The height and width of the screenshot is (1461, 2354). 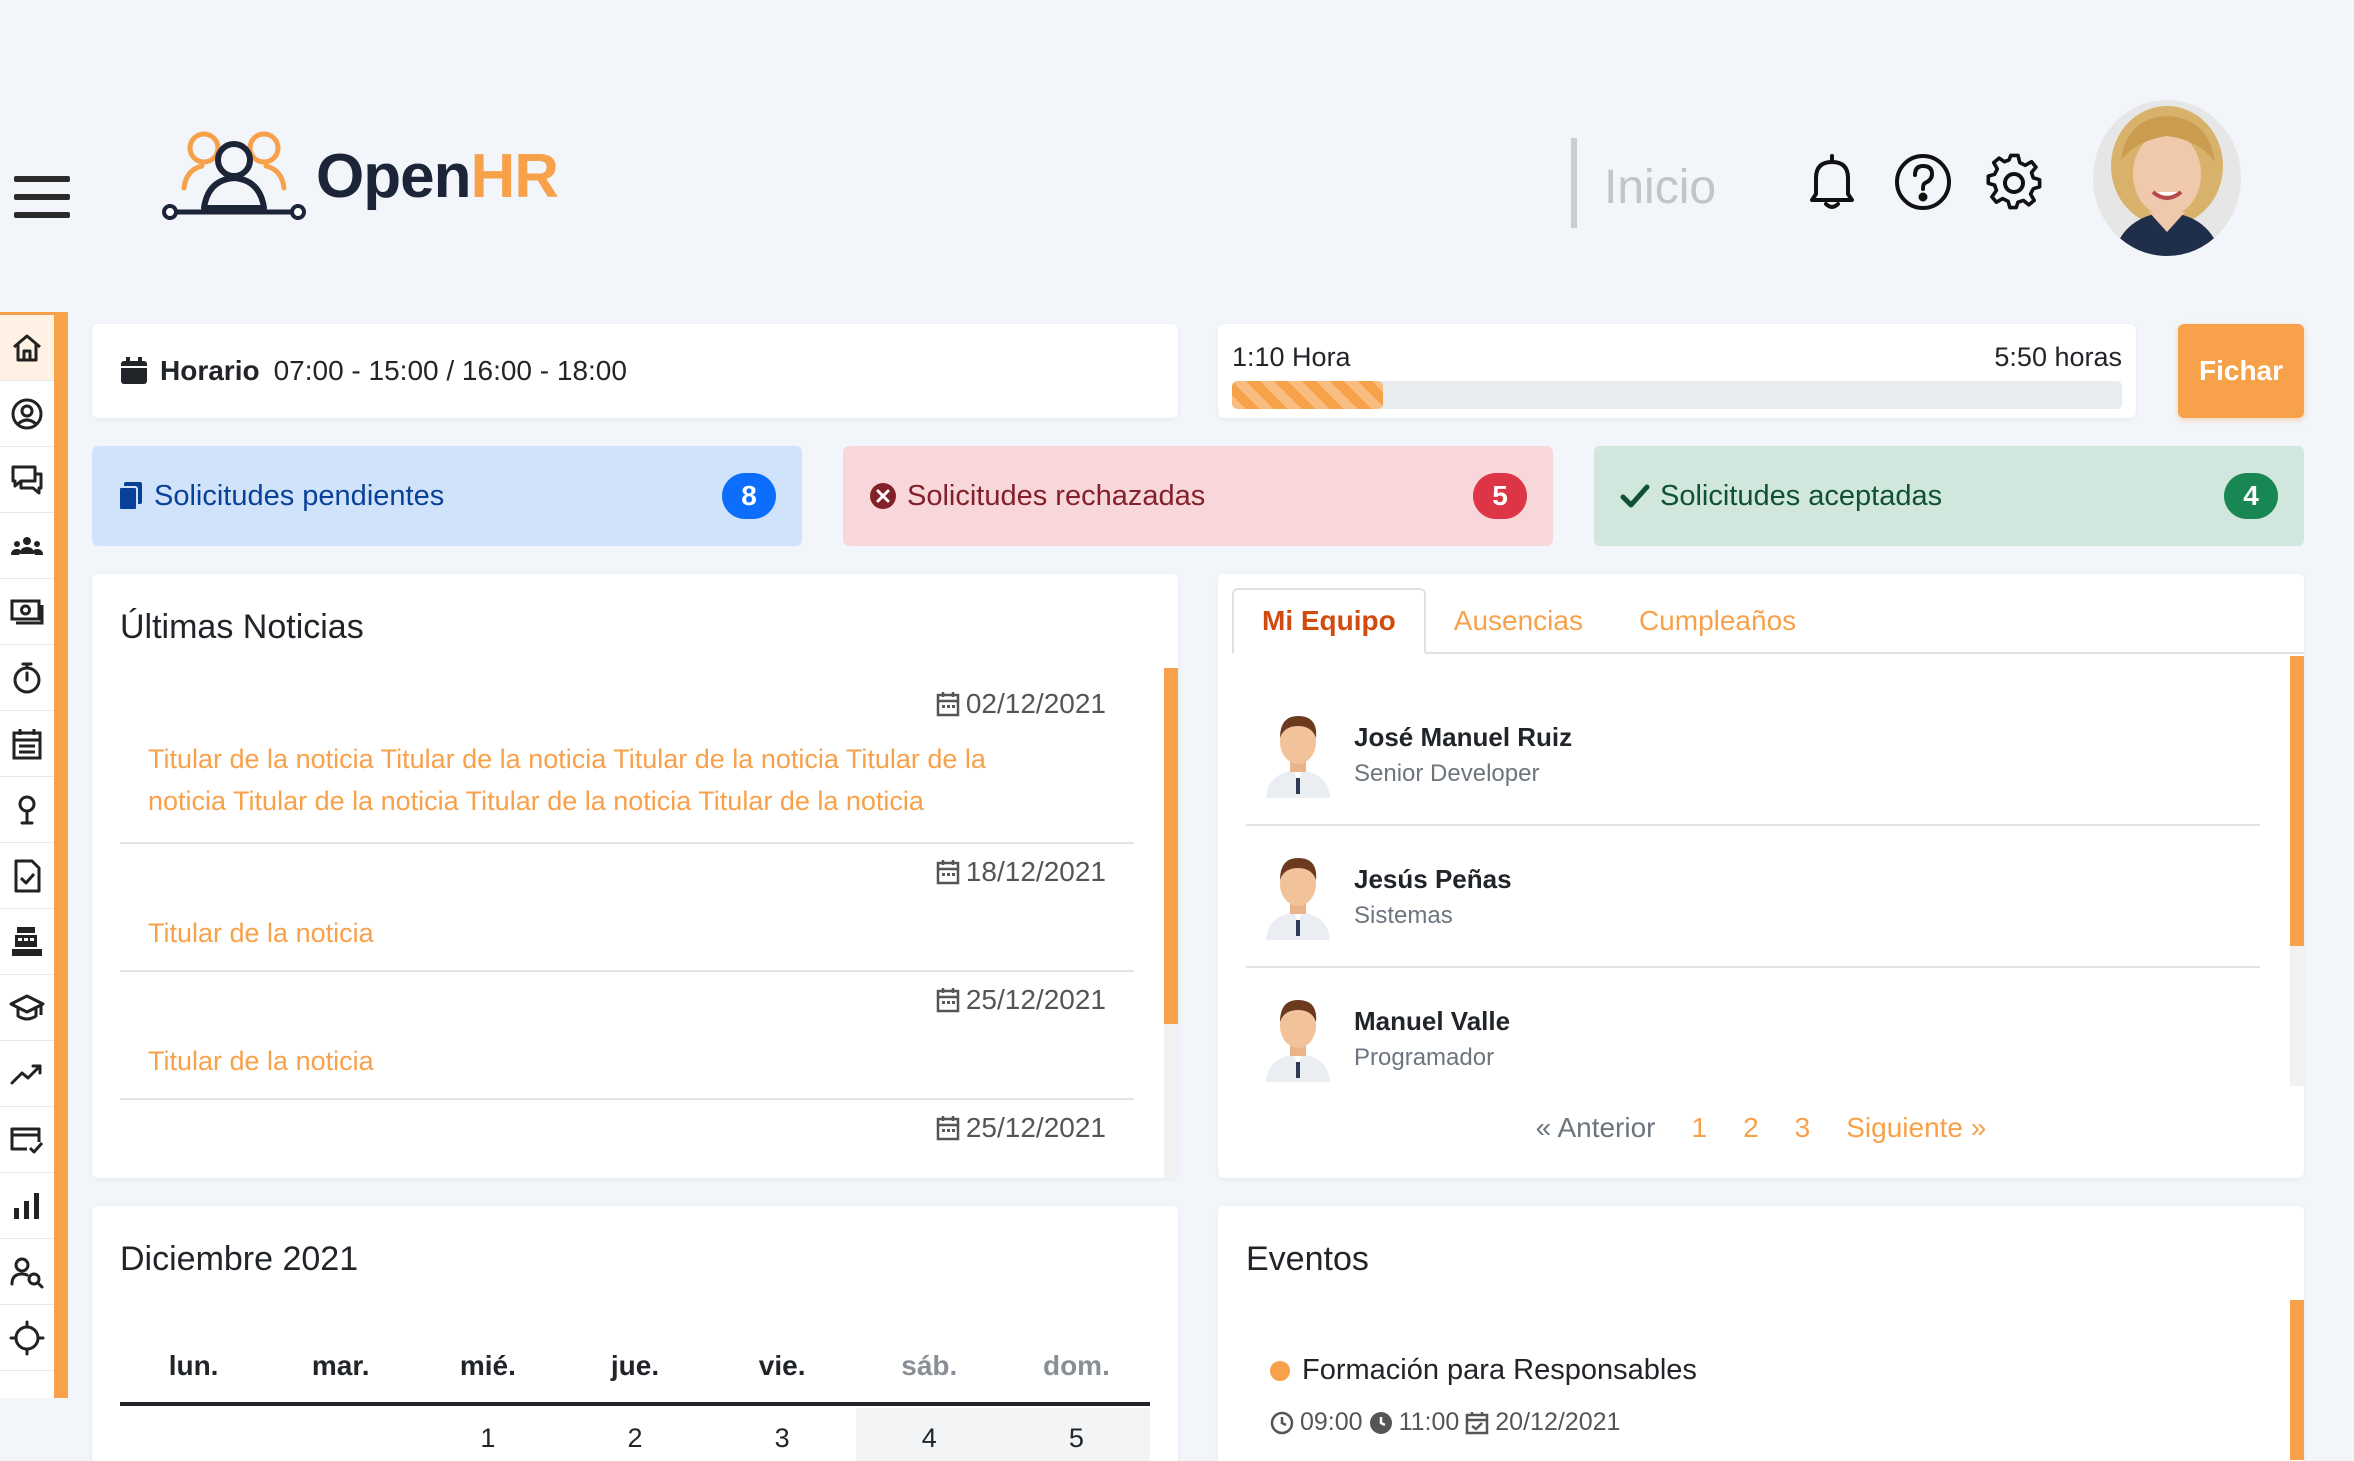 What do you see at coordinates (1635, 496) in the screenshot?
I see `check-icon` at bounding box center [1635, 496].